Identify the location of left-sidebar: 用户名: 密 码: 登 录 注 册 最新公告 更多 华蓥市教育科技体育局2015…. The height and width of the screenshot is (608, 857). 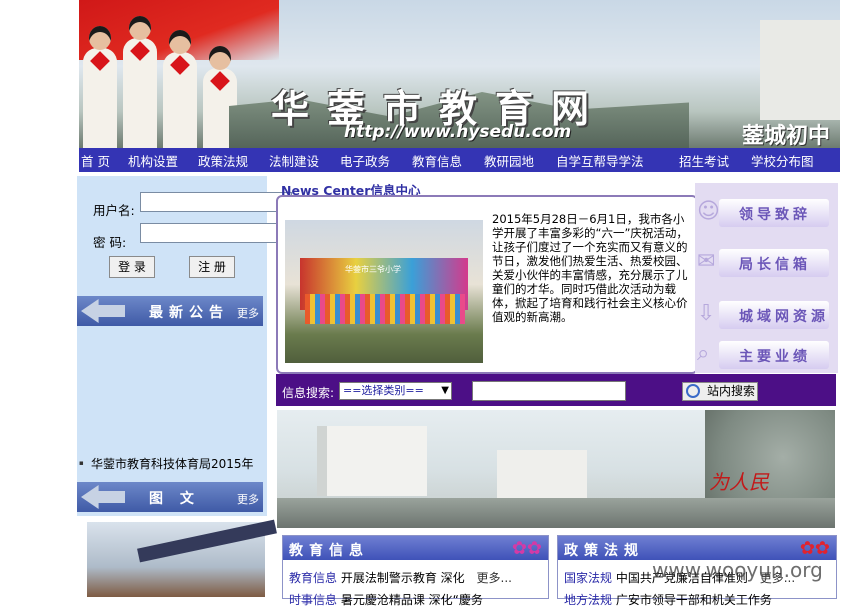
(184, 346).